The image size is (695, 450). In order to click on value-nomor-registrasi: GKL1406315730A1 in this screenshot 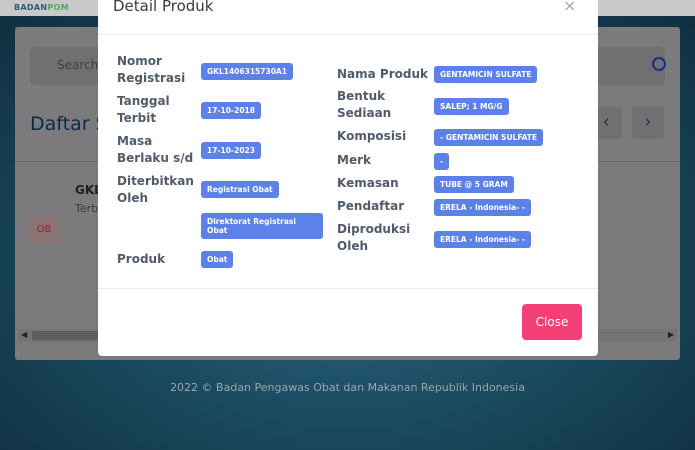, I will do `click(247, 71)`.